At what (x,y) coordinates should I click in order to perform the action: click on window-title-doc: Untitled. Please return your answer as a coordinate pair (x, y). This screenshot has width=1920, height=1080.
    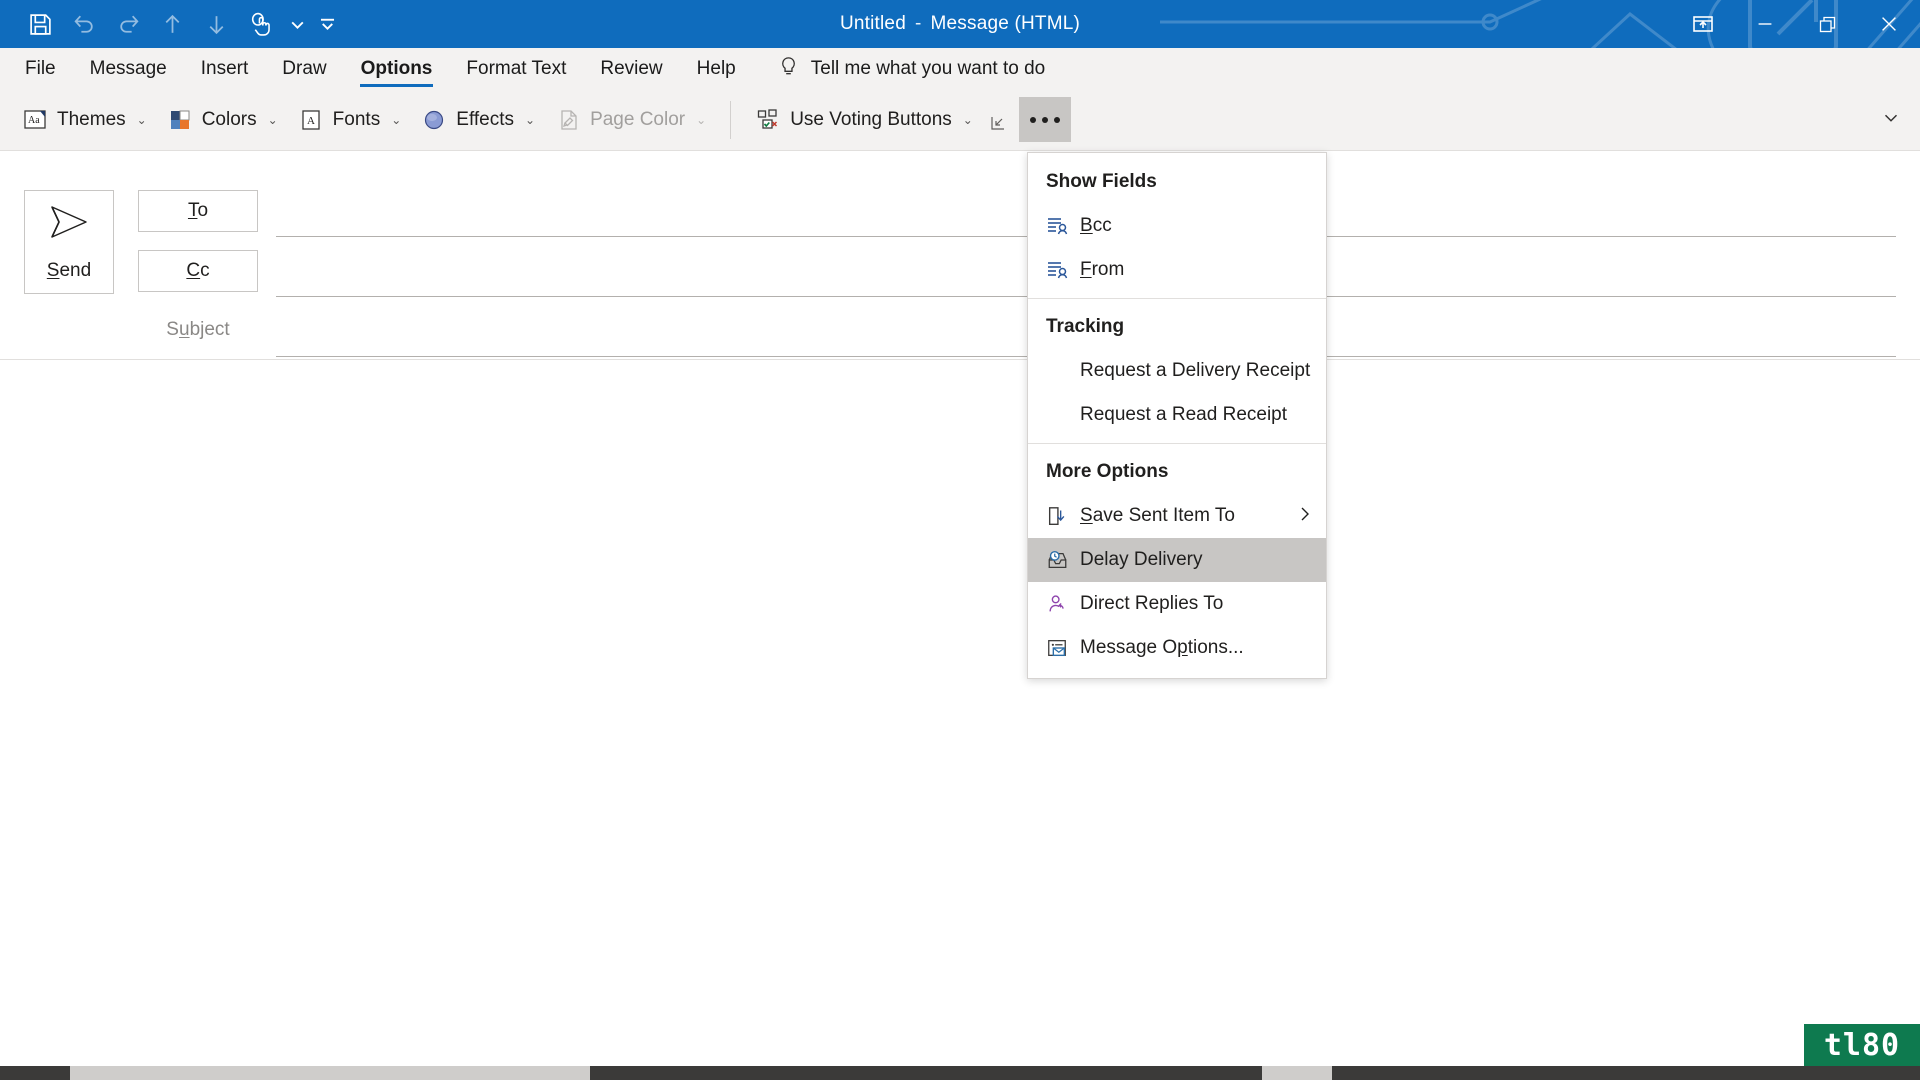
    Looking at the image, I should click on (872, 23).